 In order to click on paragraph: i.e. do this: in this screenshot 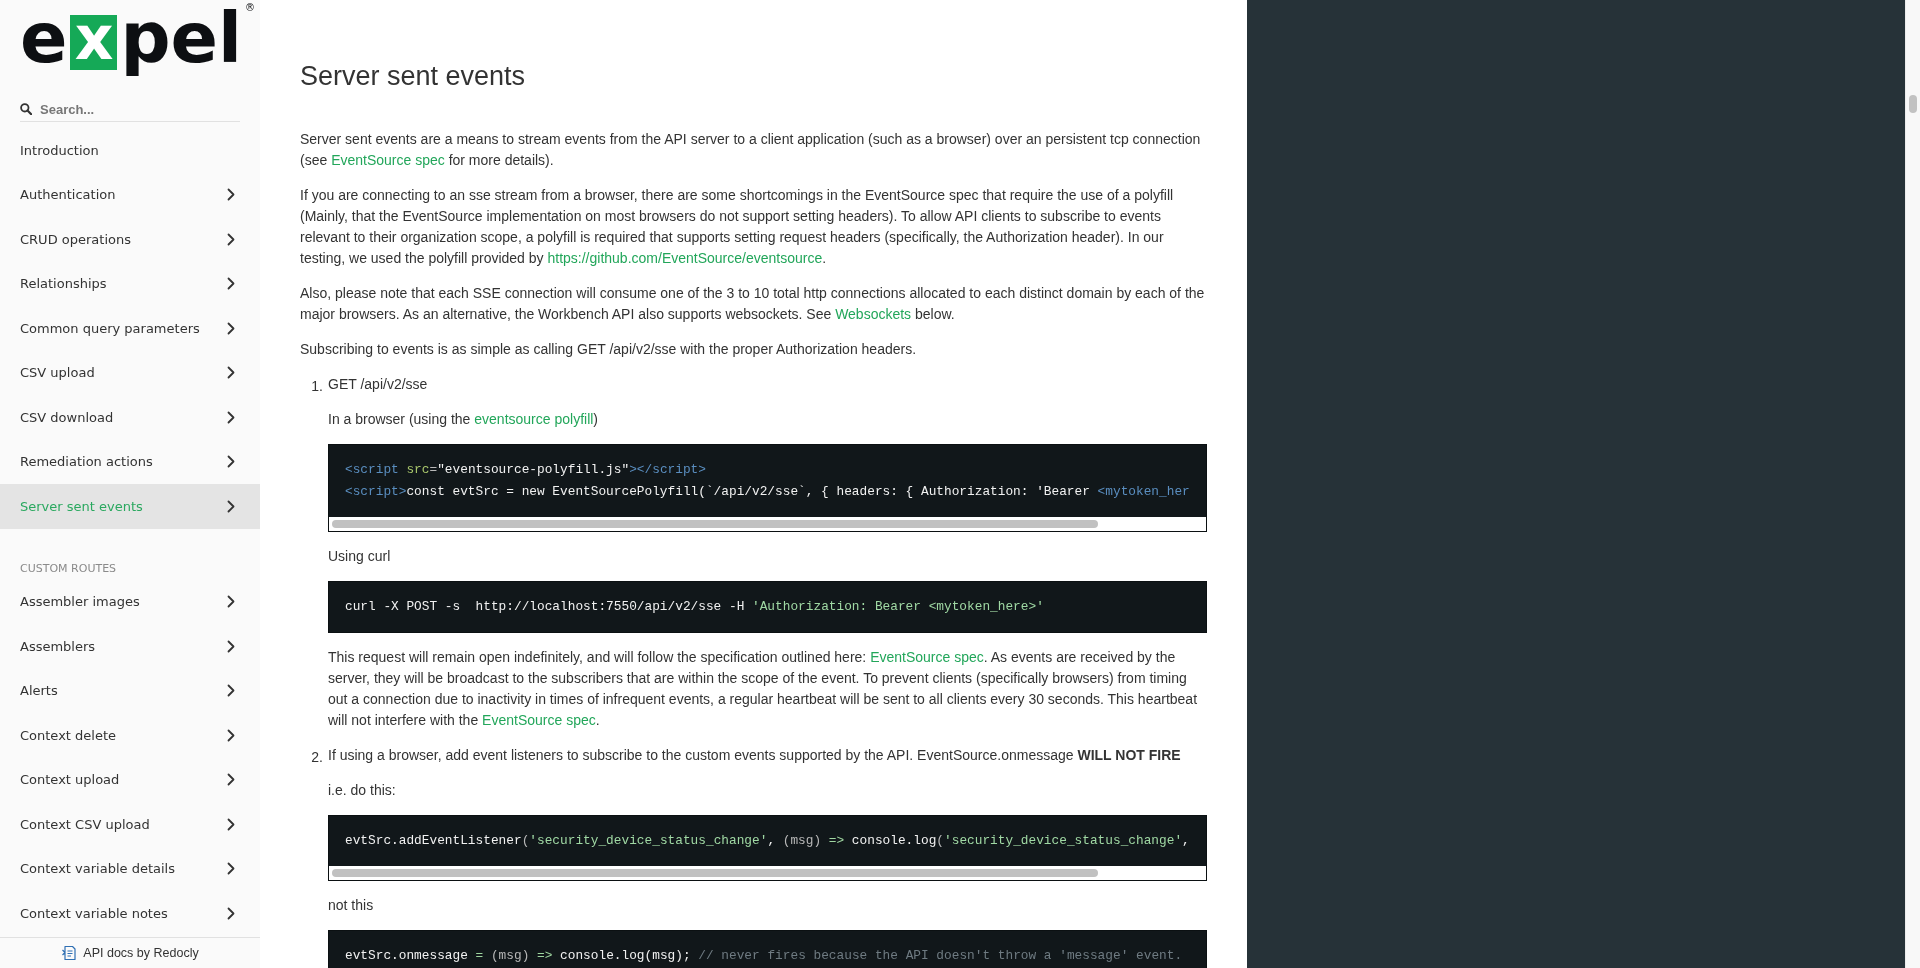, I will do `click(362, 790)`.